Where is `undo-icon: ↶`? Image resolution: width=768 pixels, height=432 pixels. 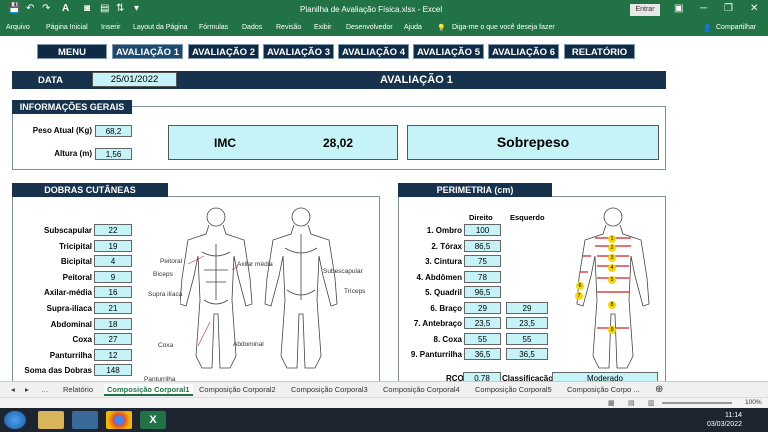
undo-icon: ↶ is located at coordinates (30, 8).